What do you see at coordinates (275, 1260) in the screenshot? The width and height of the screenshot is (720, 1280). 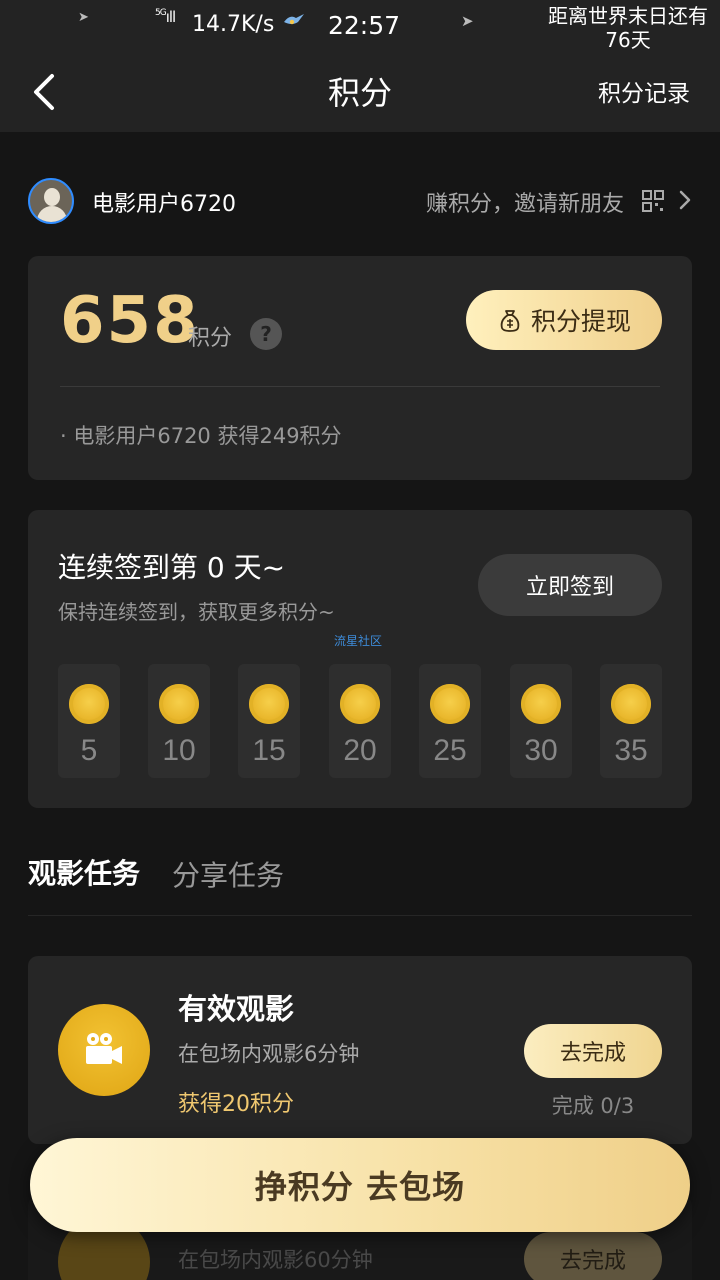 I see `task-description: 在包场内观影60分钟` at bounding box center [275, 1260].